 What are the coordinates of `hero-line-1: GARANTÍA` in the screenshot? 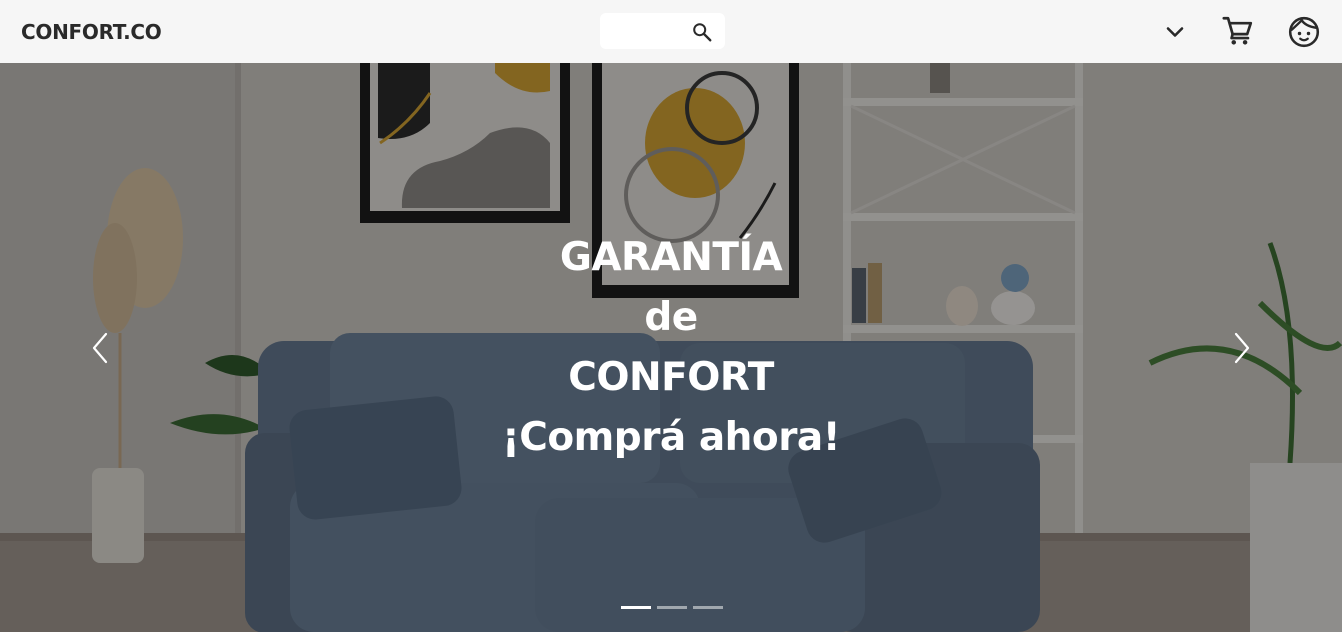 It's located at (671, 257).